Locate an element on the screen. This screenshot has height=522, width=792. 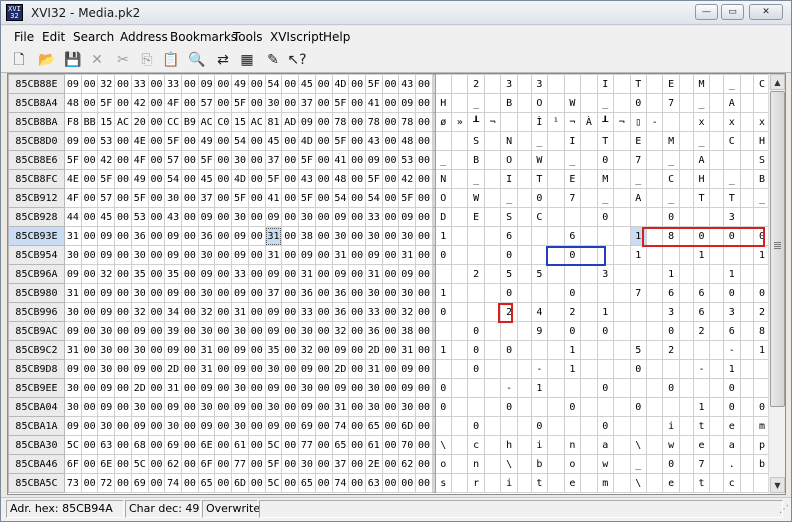
char-cell: _ is located at coordinates (732, 84).